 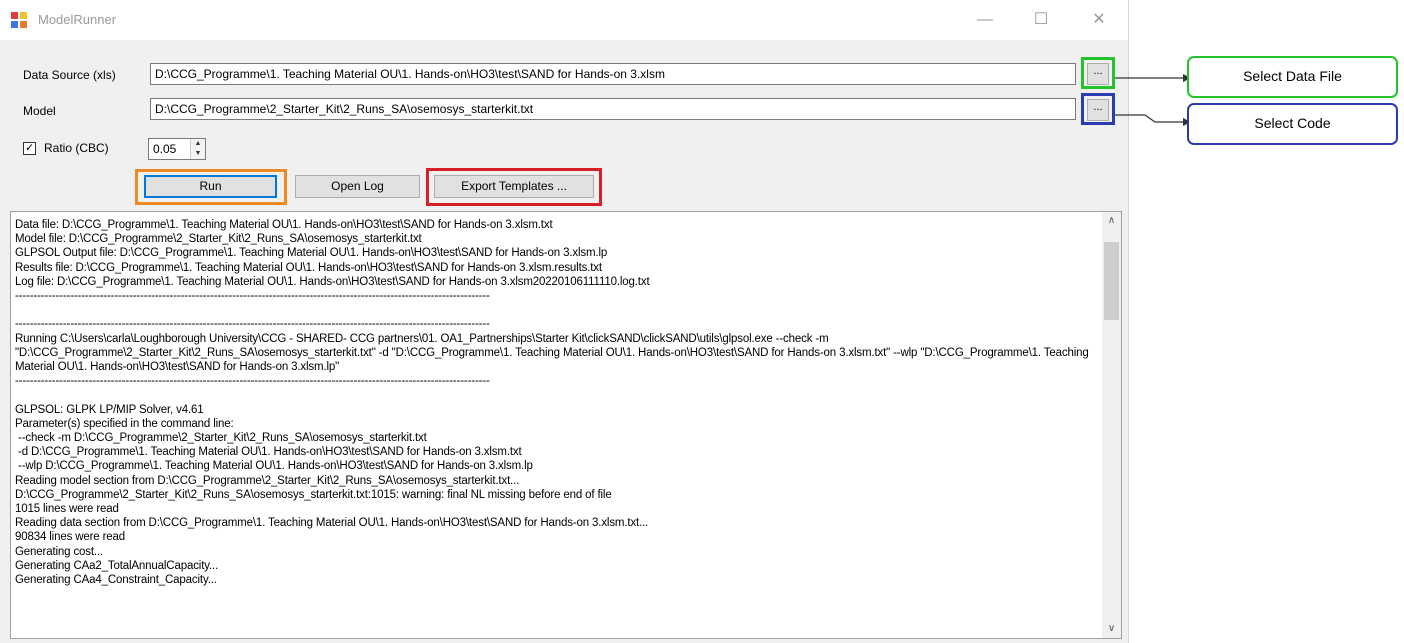 What do you see at coordinates (1292, 124) in the screenshot?
I see `select-code-callout: Select Code` at bounding box center [1292, 124].